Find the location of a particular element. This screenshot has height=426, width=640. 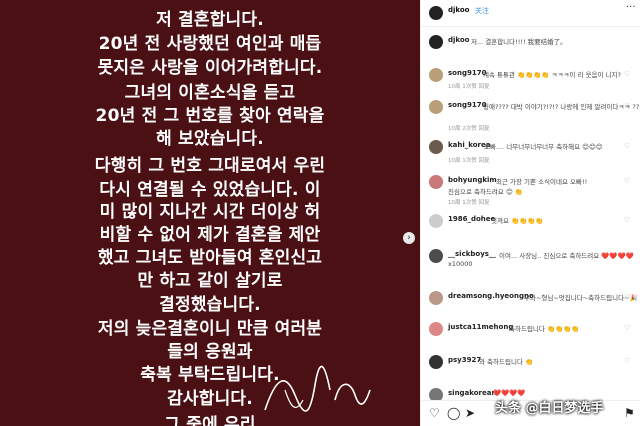

comment-username: singakorean is located at coordinates (472, 393).